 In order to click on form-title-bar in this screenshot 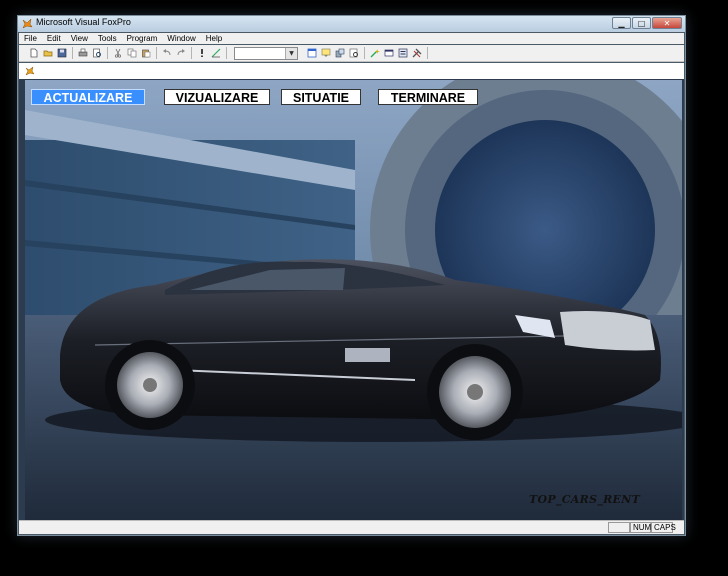, I will do `click(351, 71)`.